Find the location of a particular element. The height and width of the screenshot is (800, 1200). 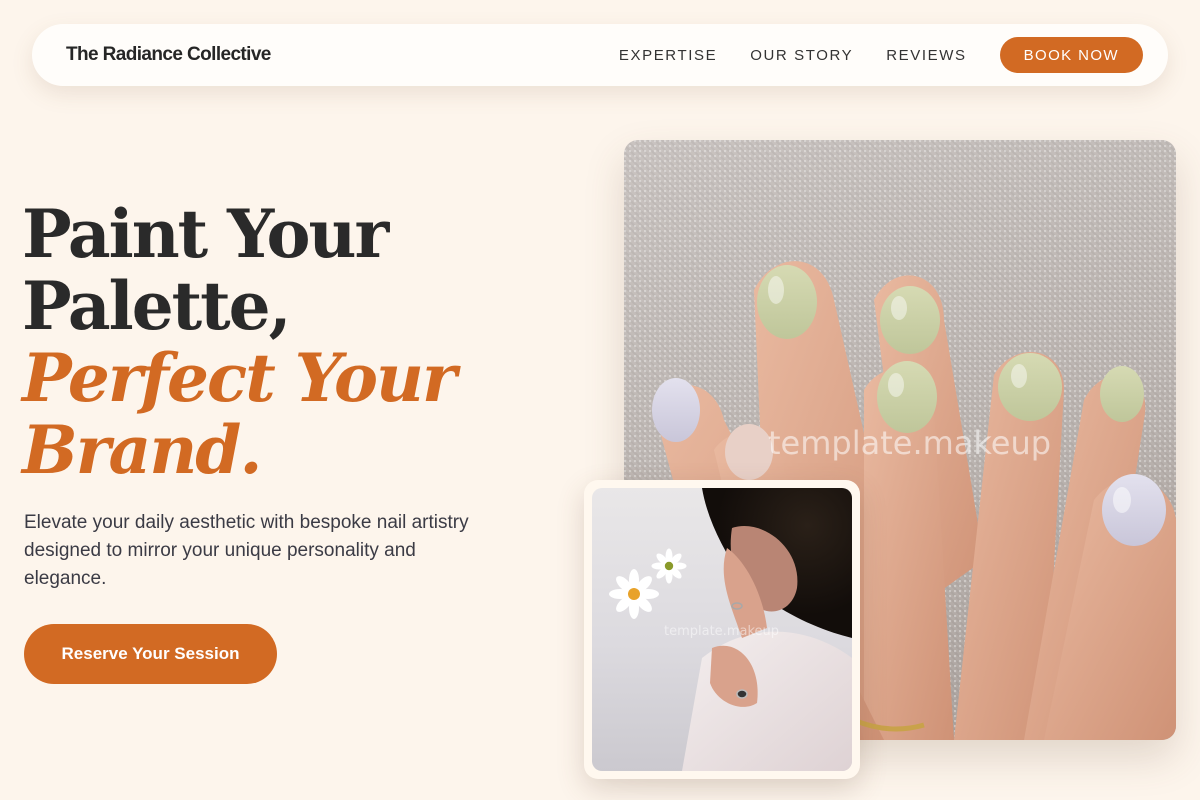

nav-link-expertise: EXPERTISE is located at coordinates (668, 55).